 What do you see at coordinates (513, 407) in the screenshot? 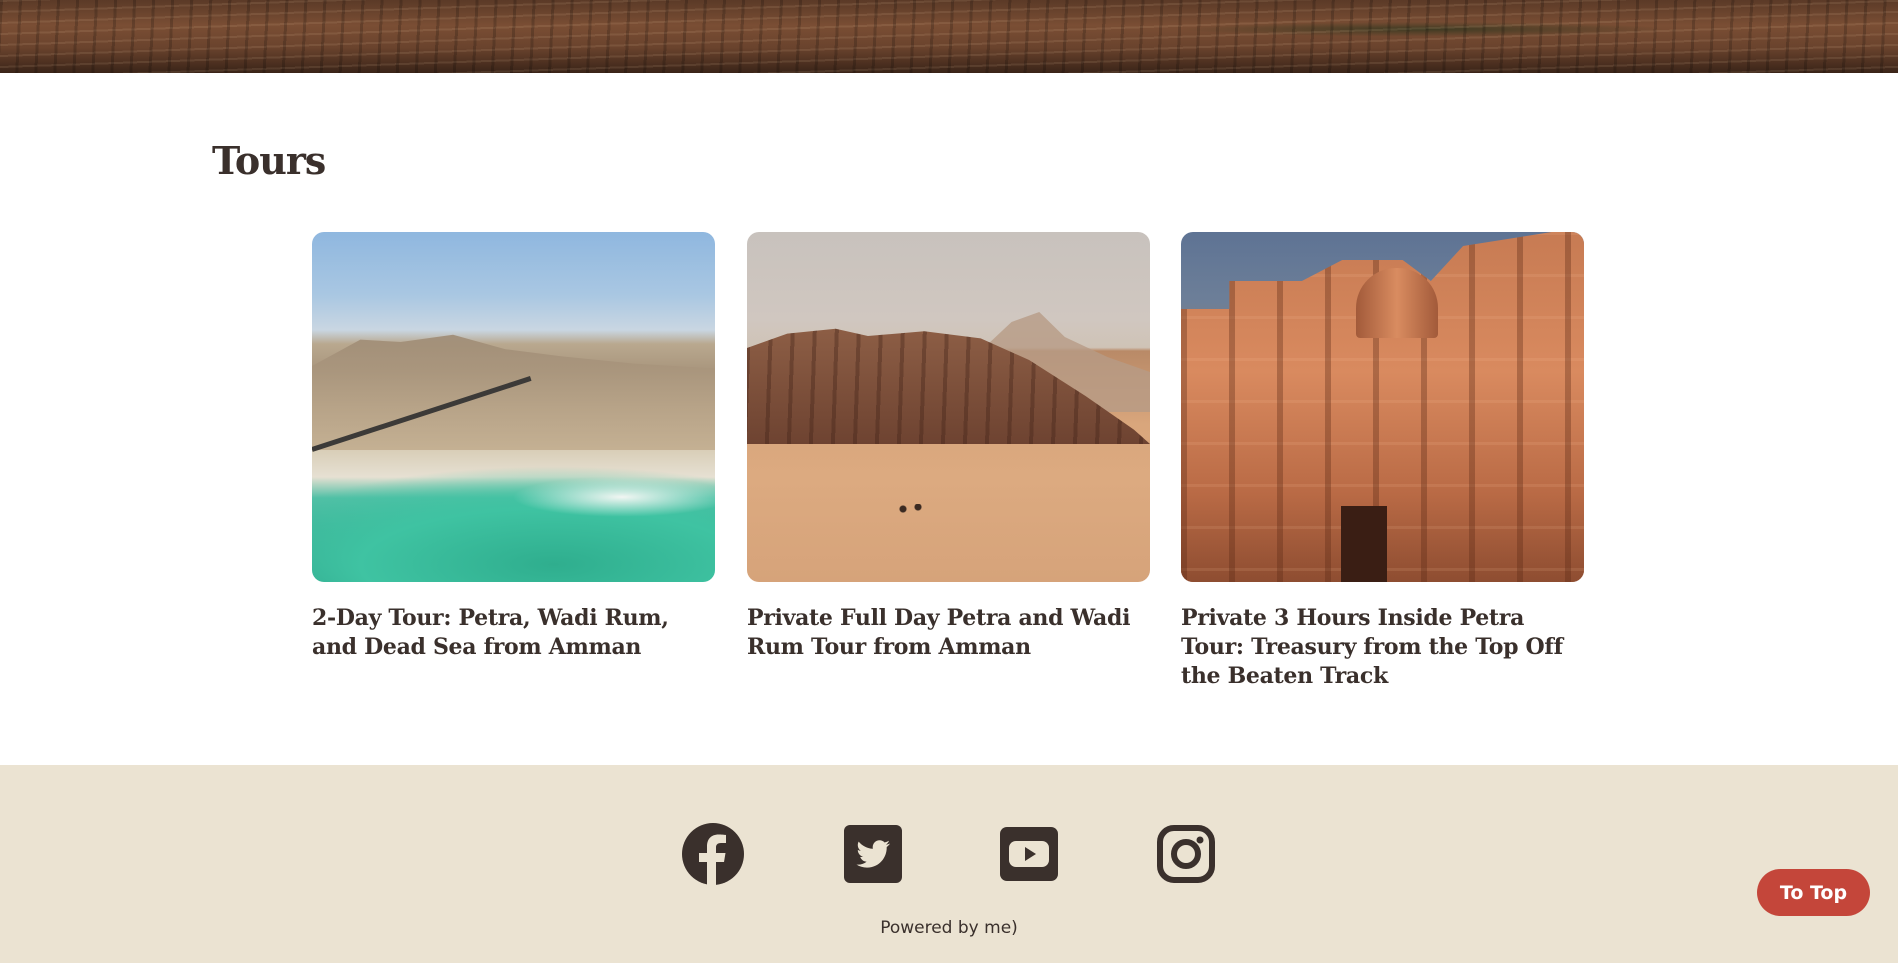
I see `tour-image-dead-sea` at bounding box center [513, 407].